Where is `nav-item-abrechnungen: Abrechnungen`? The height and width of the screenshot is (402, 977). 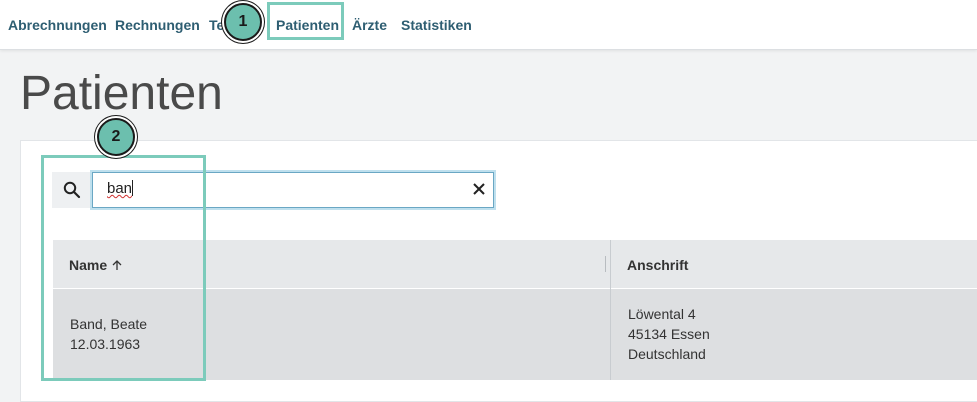 nav-item-abrechnungen: Abrechnungen is located at coordinates (57, 25).